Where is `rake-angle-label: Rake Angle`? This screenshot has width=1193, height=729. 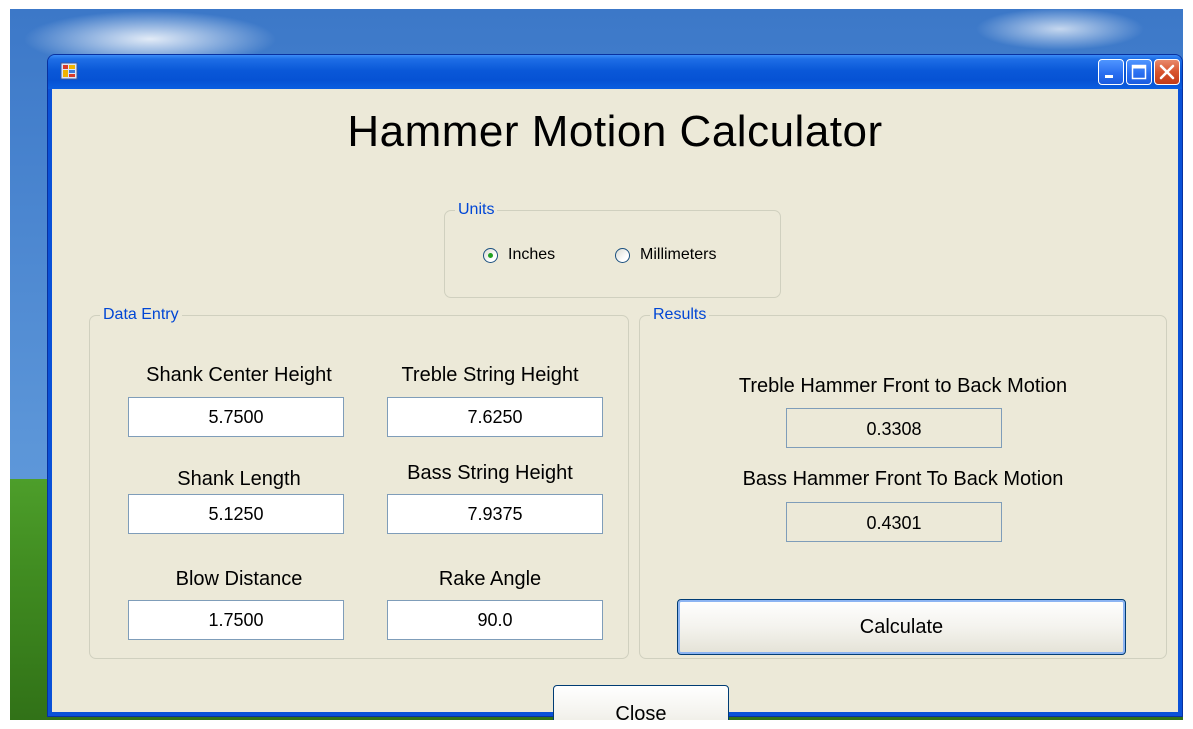 rake-angle-label: Rake Angle is located at coordinates (490, 579).